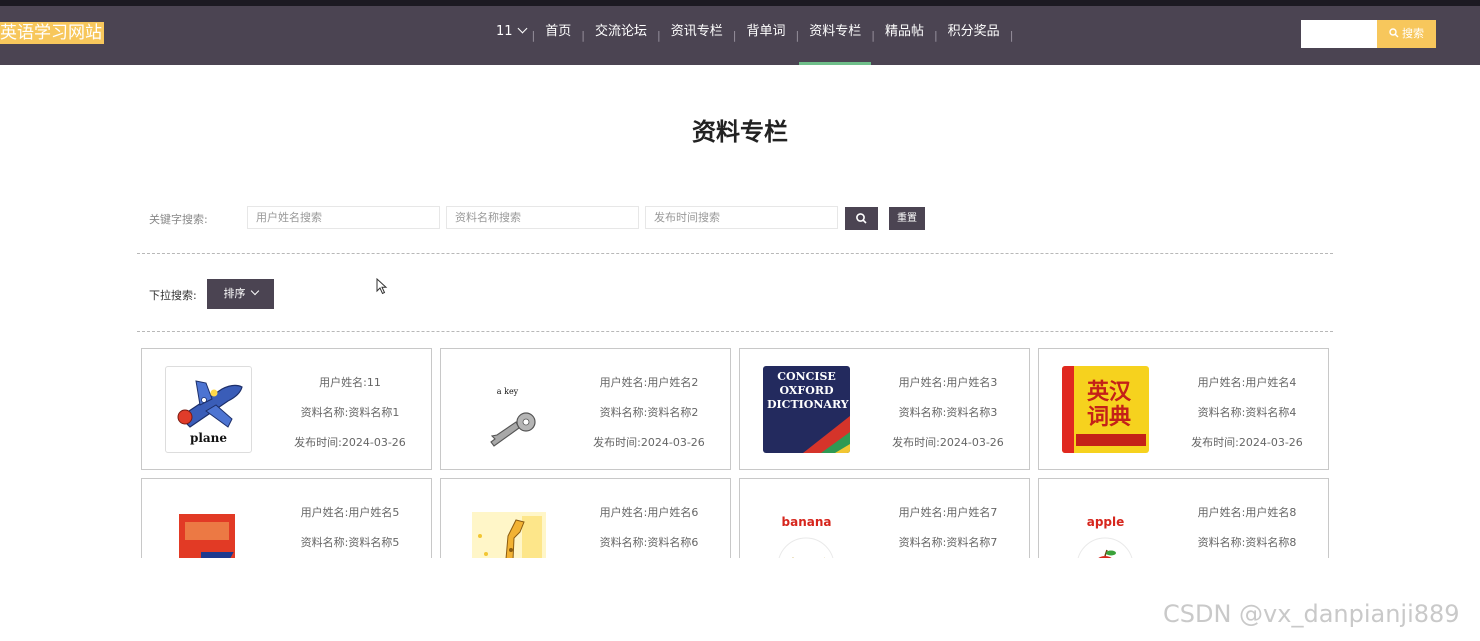 This screenshot has width=1480, height=641. Describe the element at coordinates (765, 35) in the screenshot. I see `nav-item-vocabulary: 背单词` at that location.